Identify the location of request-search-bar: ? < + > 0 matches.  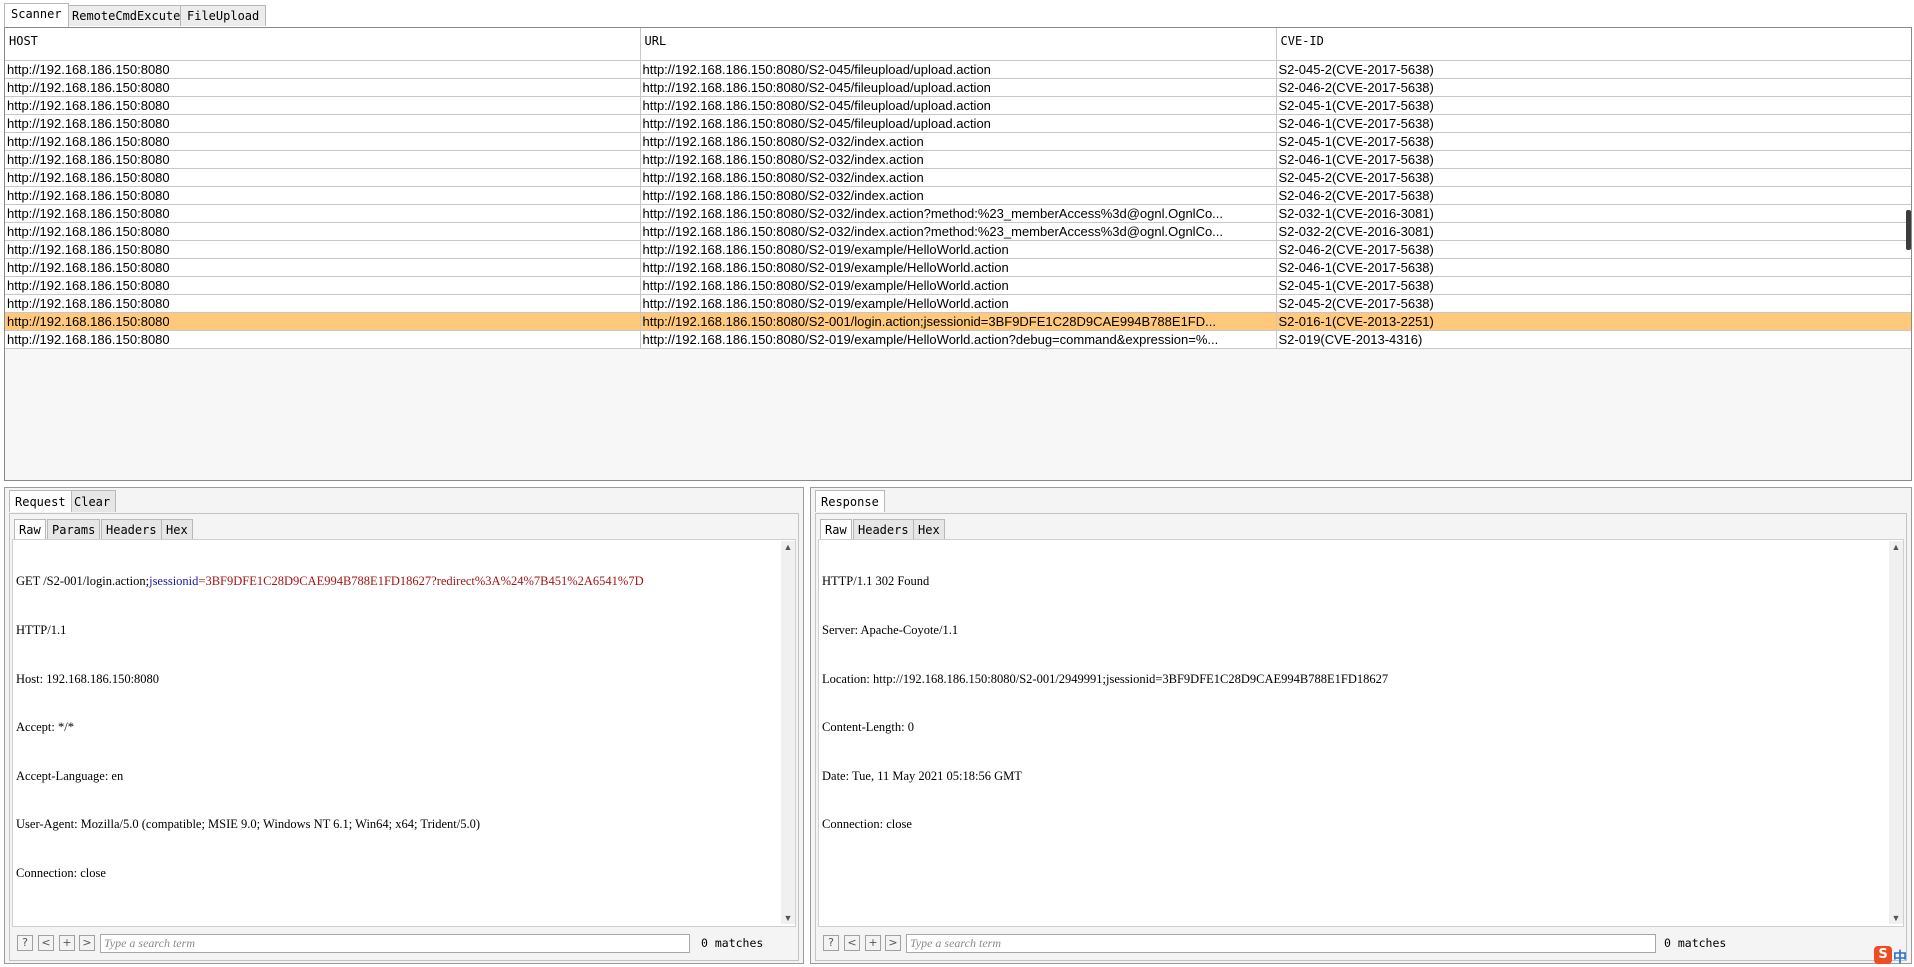
(404, 944).